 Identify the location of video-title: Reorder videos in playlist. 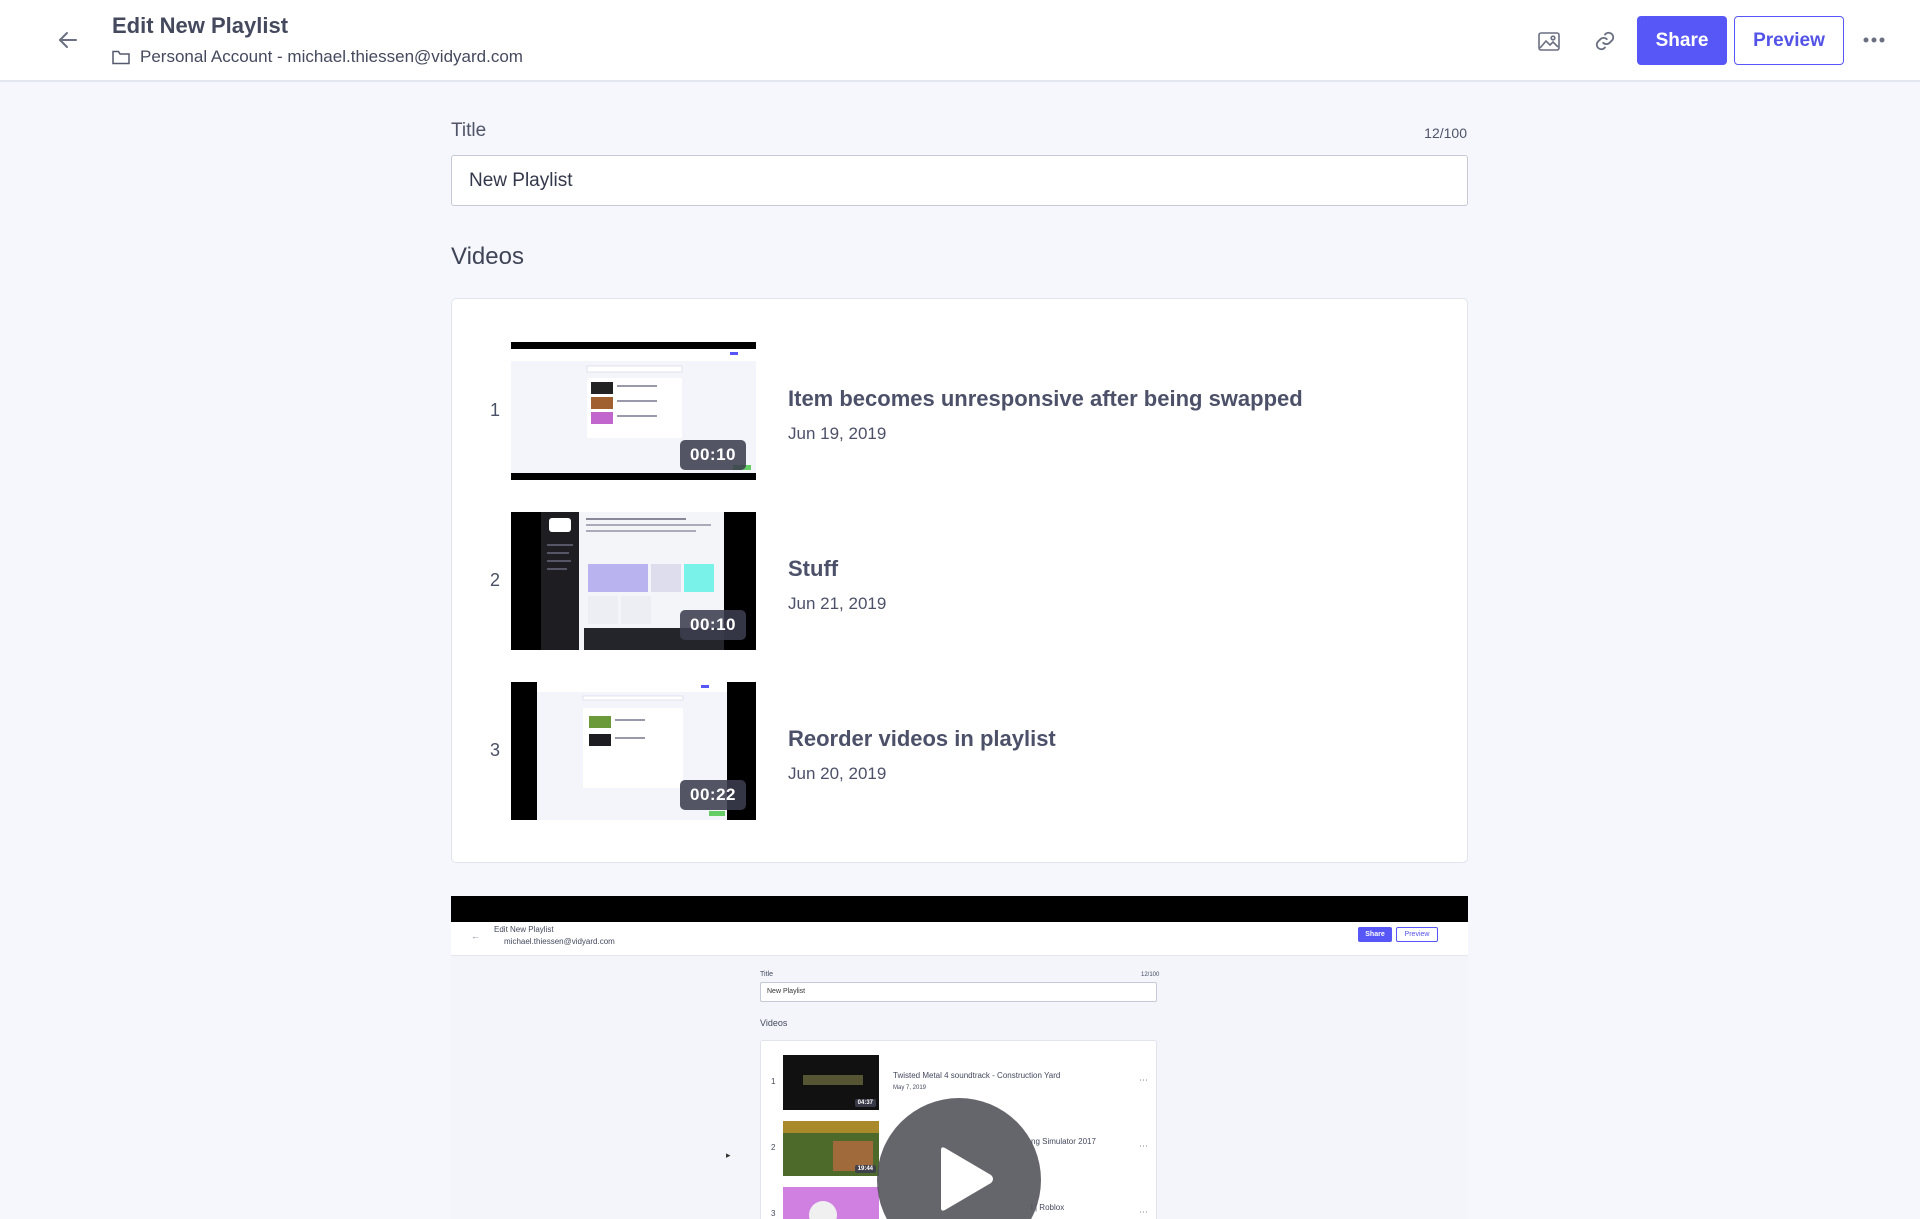
(922, 739).